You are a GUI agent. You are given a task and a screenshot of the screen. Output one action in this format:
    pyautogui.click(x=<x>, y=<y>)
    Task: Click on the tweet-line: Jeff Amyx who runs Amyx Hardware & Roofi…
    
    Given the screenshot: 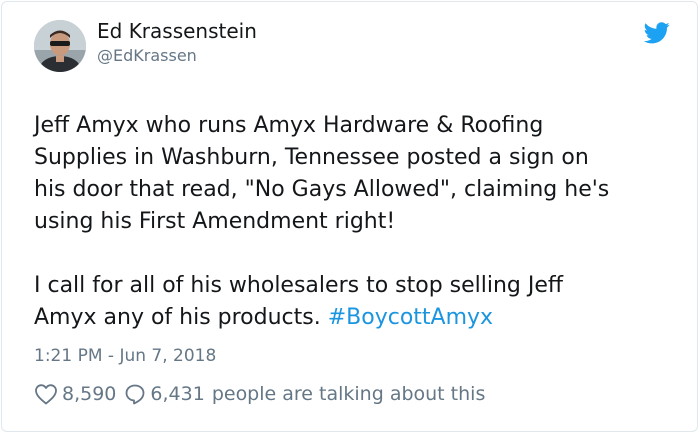 What is the action you would take?
    pyautogui.click(x=289, y=125)
    